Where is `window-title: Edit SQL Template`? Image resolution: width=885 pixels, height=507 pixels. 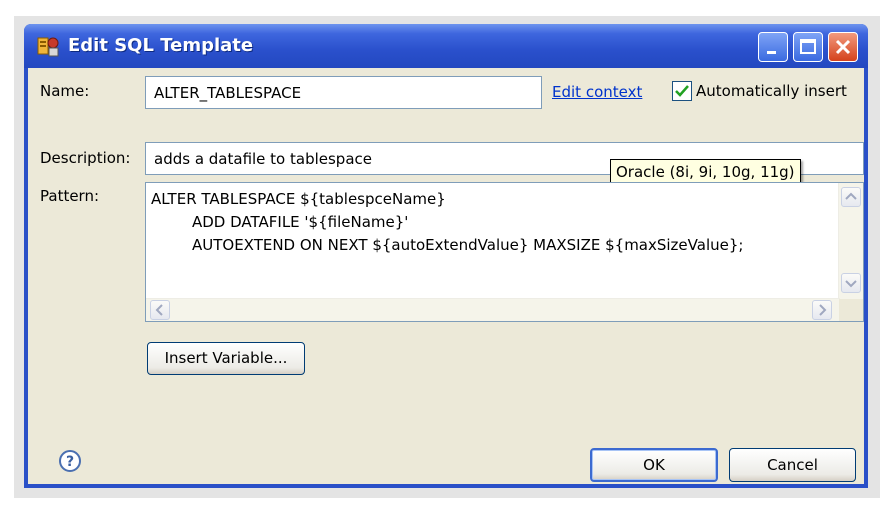 window-title: Edit SQL Template is located at coordinates (161, 45).